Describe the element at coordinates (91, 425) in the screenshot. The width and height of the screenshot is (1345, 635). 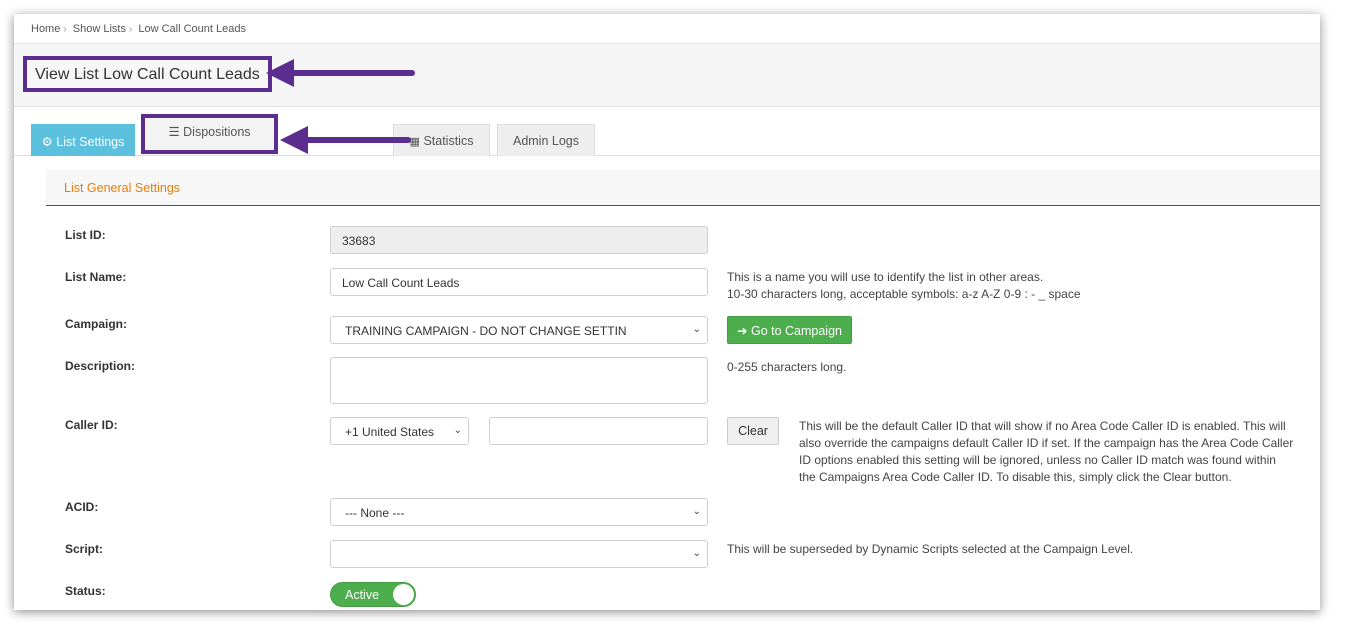
I see `caller-id-label: Caller ID:` at that location.